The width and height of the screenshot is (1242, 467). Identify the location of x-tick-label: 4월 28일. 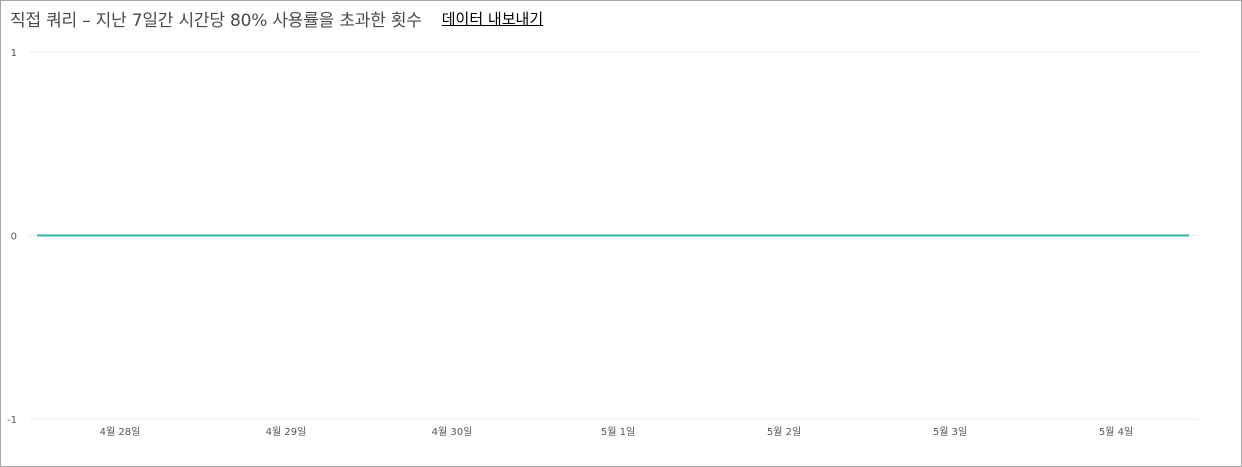
(120, 432).